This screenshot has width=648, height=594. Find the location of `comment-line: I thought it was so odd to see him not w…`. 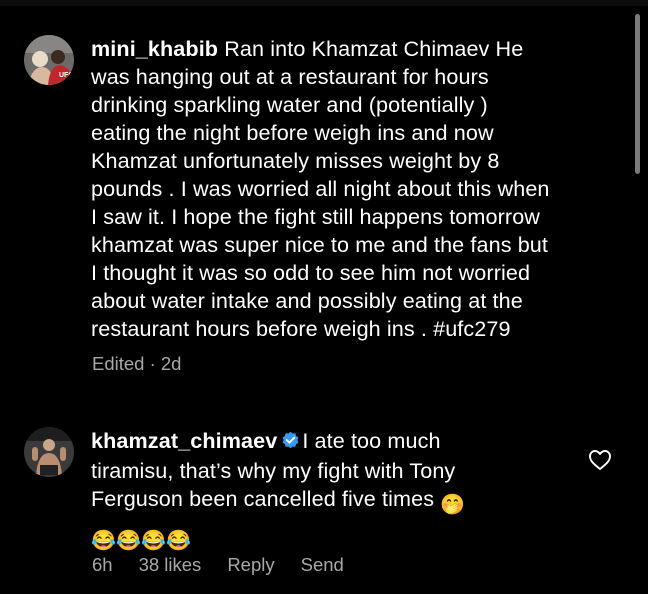

comment-line: I thought it was so odd to see him not w… is located at coordinates (311, 272).